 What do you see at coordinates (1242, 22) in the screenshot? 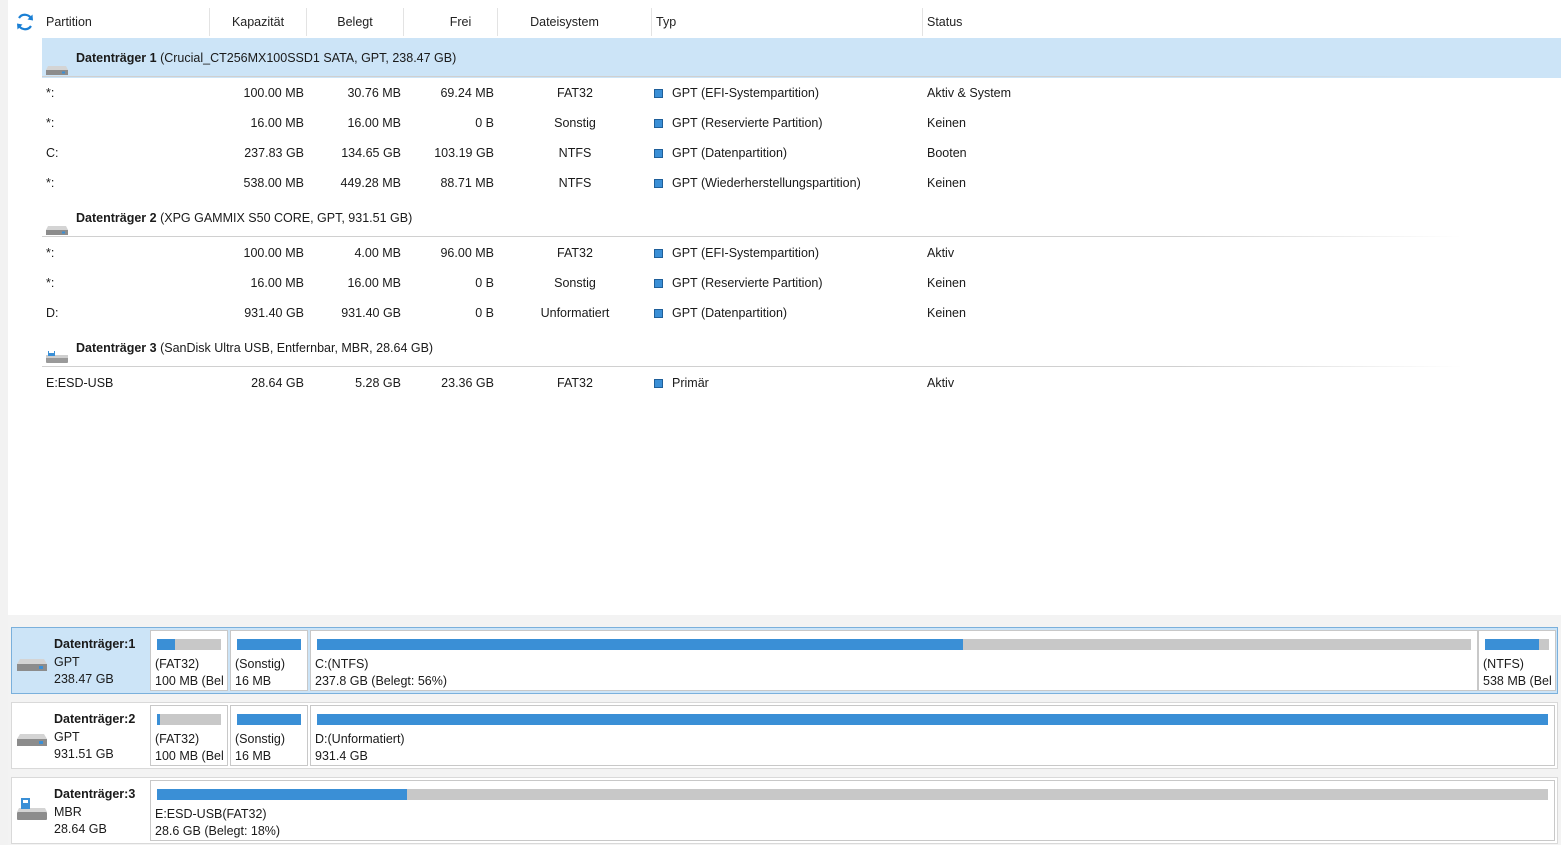
I see `col-status: Status` at bounding box center [1242, 22].